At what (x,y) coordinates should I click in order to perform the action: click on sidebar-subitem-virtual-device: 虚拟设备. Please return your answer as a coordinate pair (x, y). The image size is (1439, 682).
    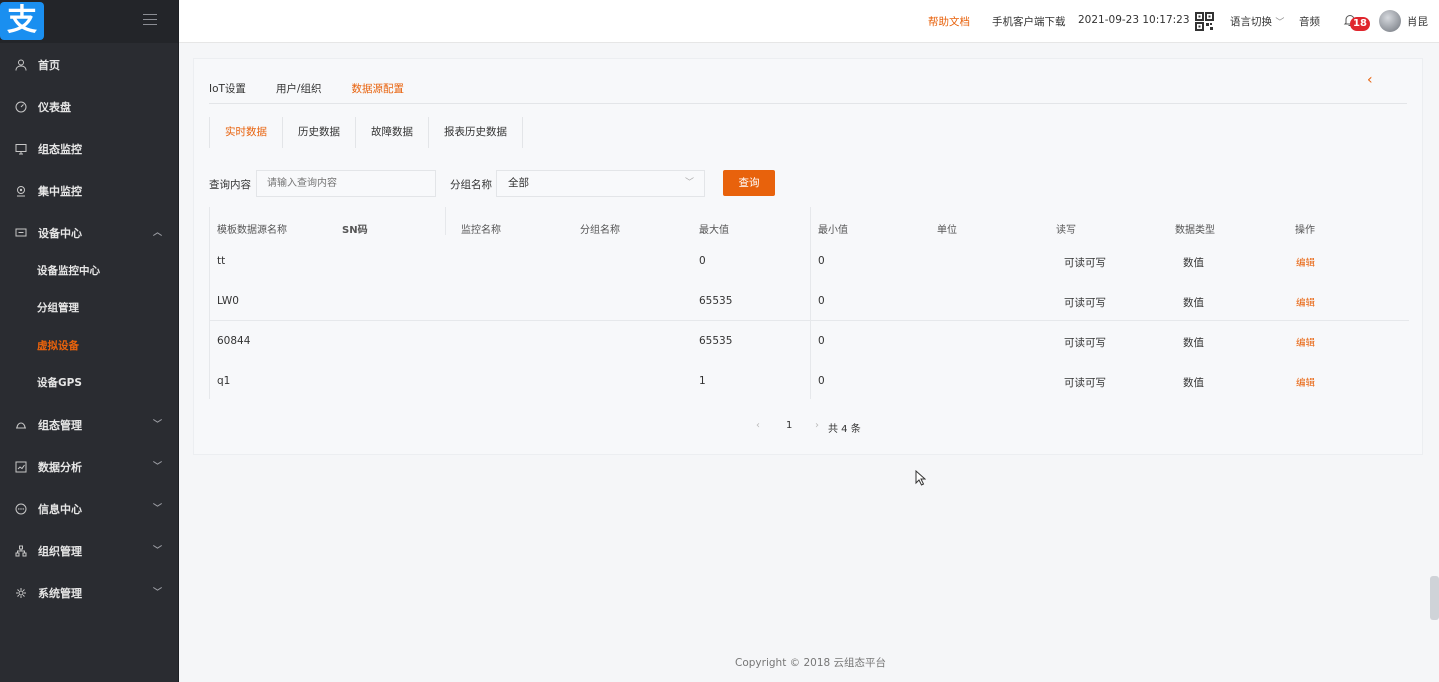
    Looking at the image, I should click on (89, 346).